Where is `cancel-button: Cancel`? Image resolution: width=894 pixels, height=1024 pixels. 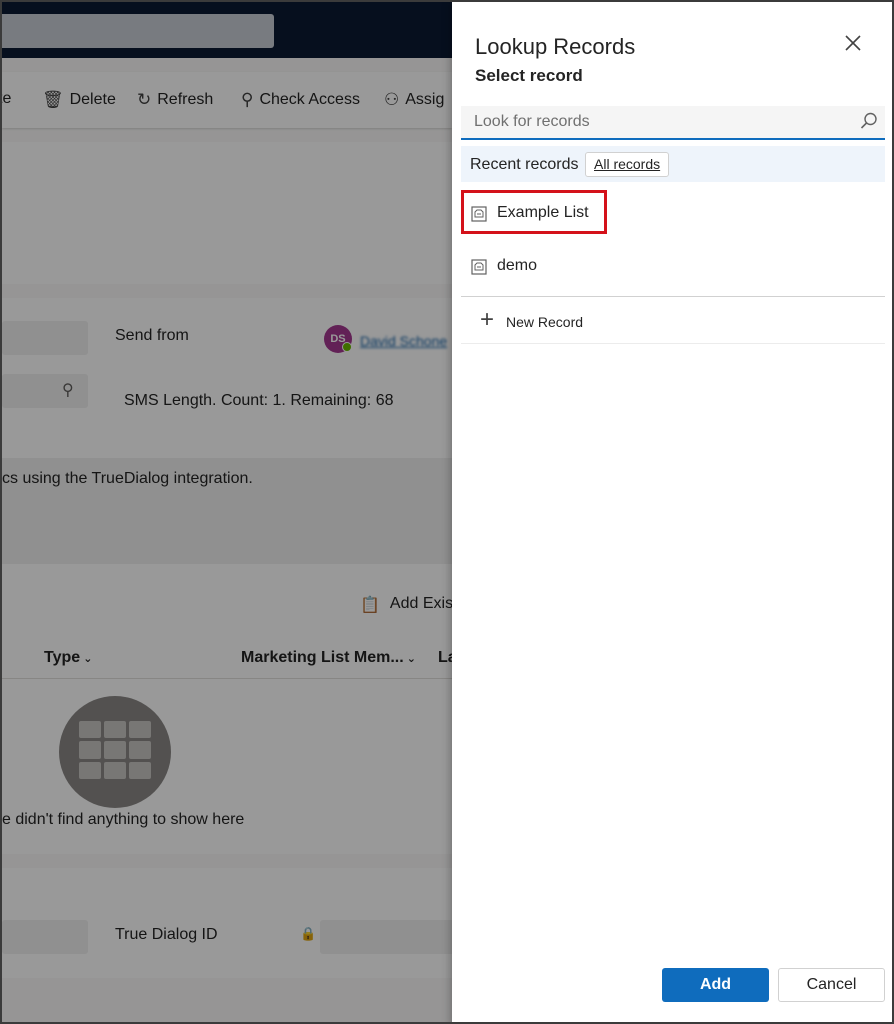 cancel-button: Cancel is located at coordinates (831, 985).